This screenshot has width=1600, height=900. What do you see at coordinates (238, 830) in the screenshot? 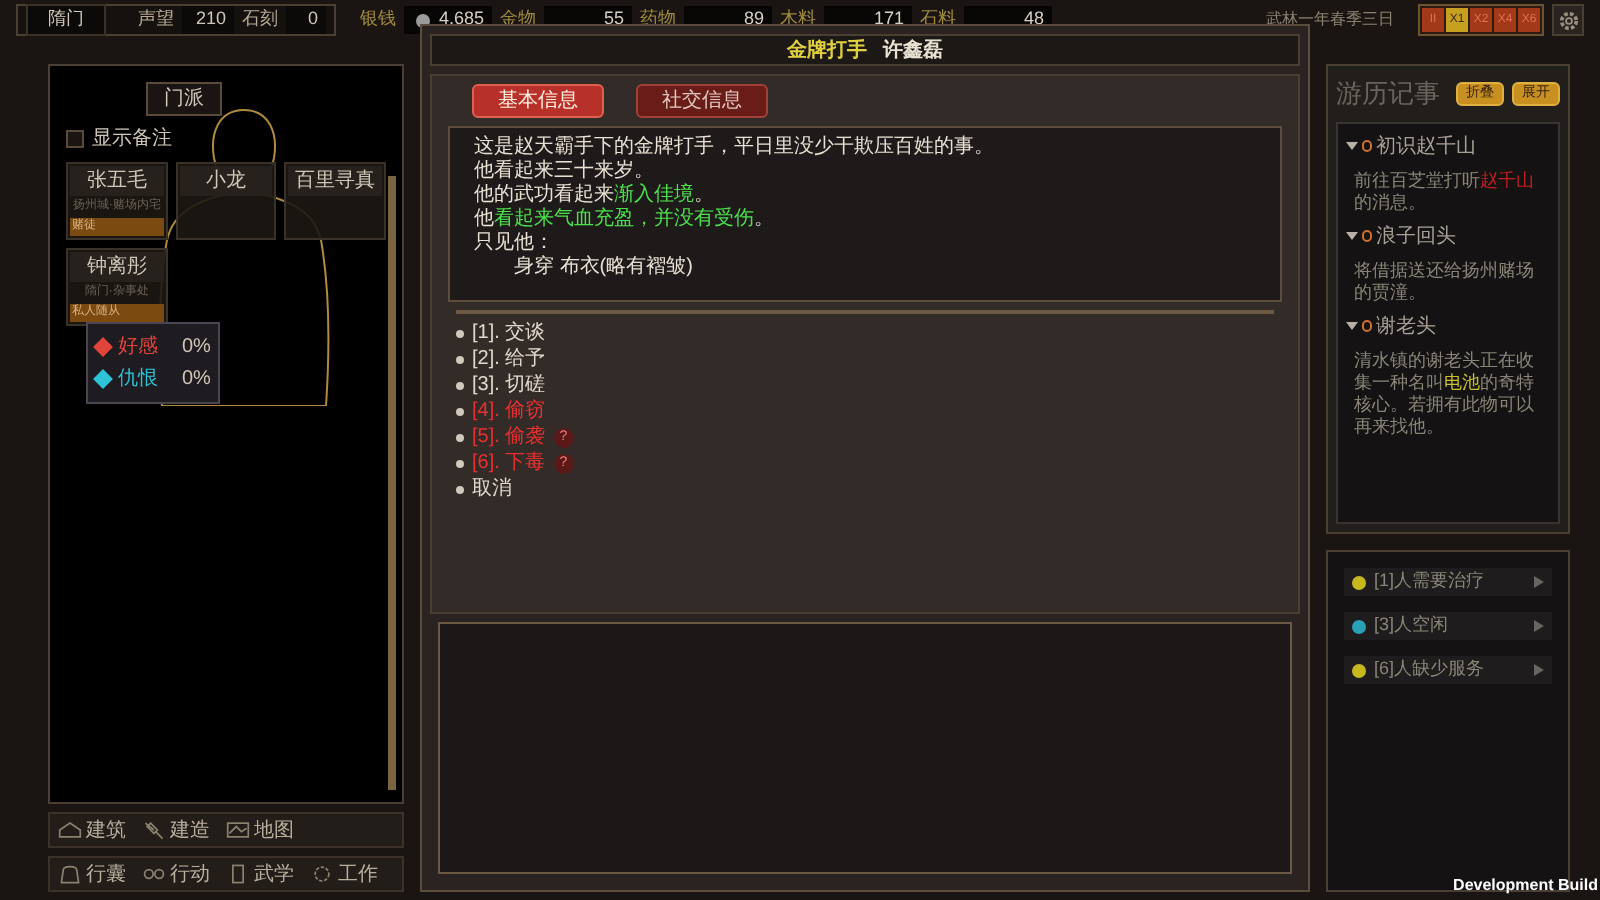
I see `map-icon` at bounding box center [238, 830].